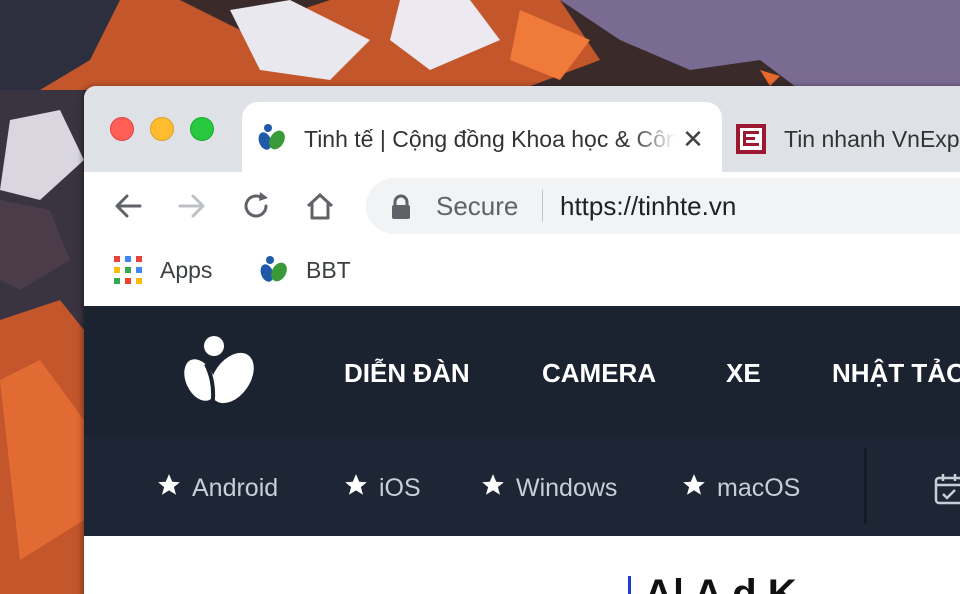 Image resolution: width=960 pixels, height=594 pixels. I want to click on subnav-label: macOS, so click(759, 488).